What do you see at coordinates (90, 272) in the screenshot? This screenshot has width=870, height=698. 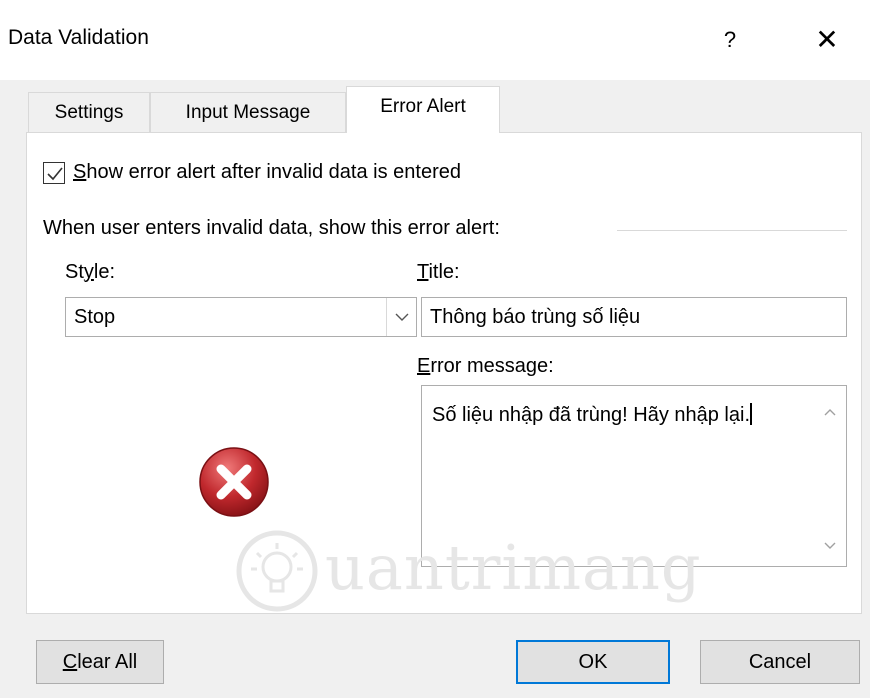 I see `style-label: Style:` at bounding box center [90, 272].